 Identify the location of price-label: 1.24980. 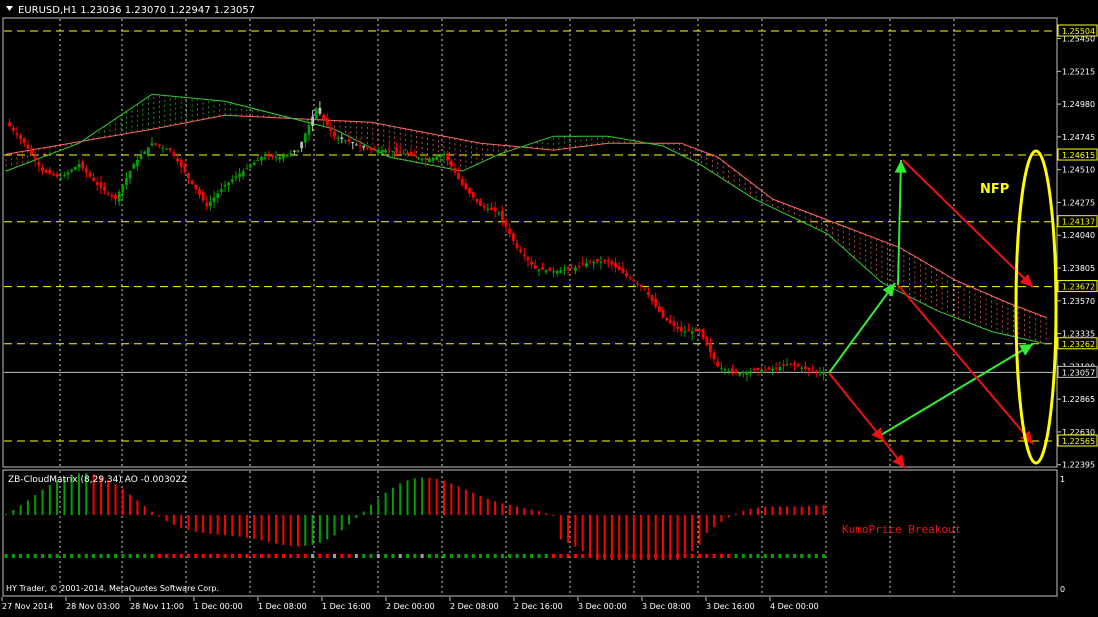
(1078, 104).